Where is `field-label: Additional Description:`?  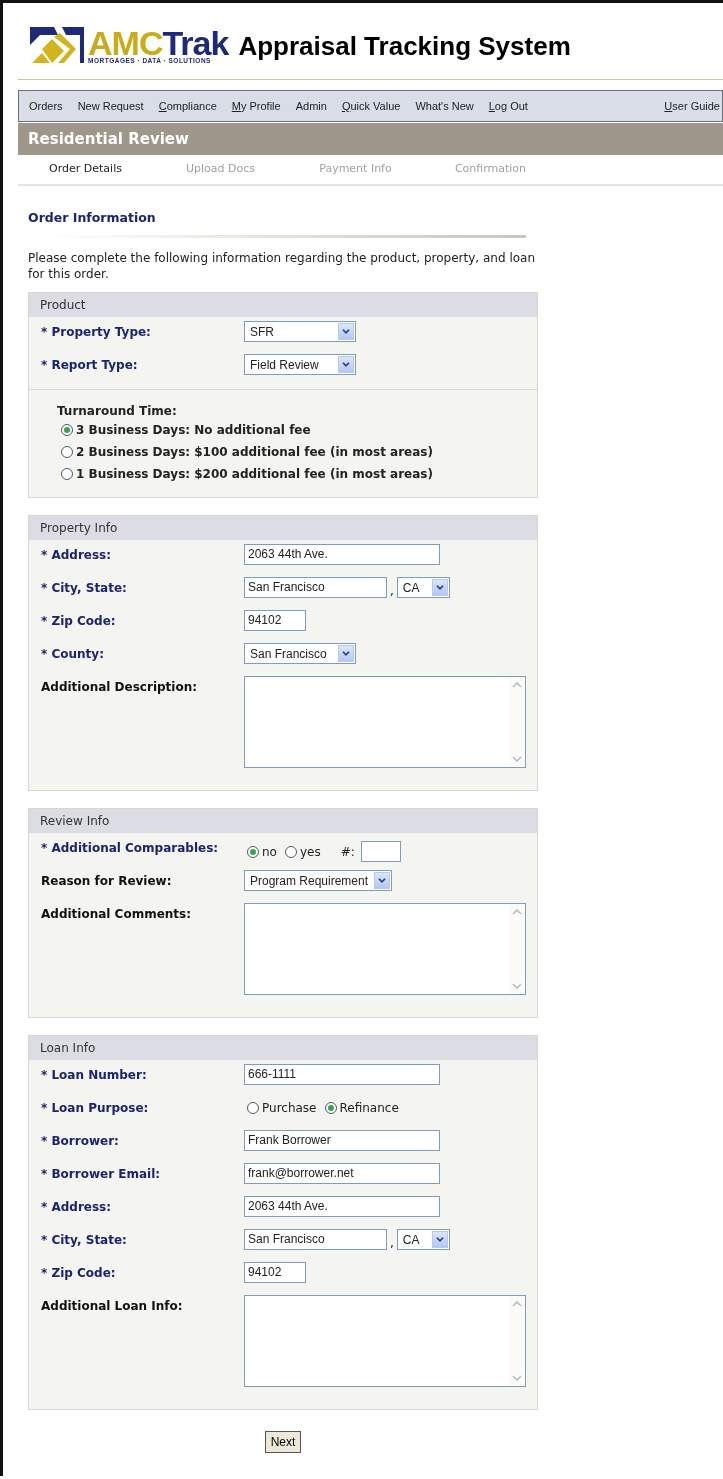
field-label: Additional Description: is located at coordinates (120, 686).